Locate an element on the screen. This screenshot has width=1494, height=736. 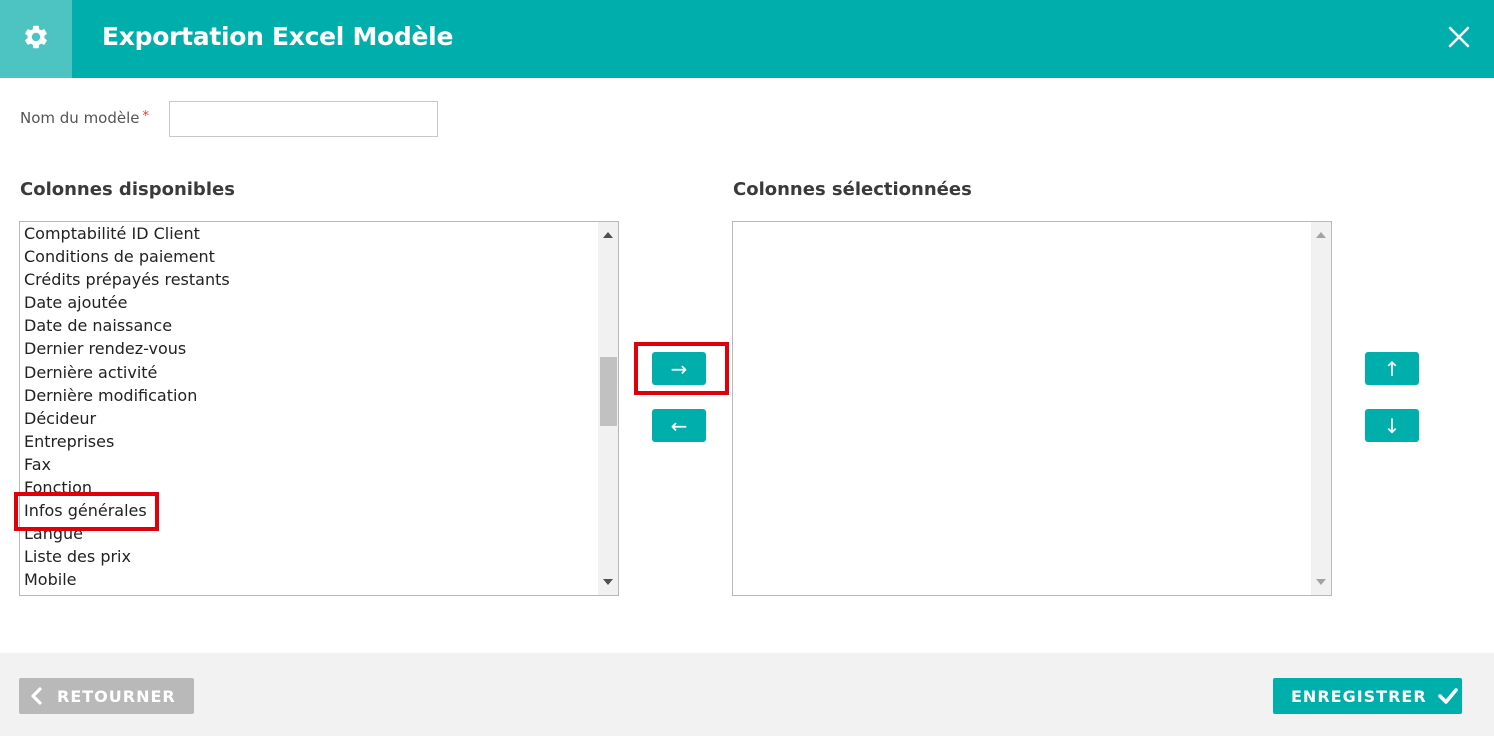
model-name-label: Nom du modèle * is located at coordinates (84, 118).